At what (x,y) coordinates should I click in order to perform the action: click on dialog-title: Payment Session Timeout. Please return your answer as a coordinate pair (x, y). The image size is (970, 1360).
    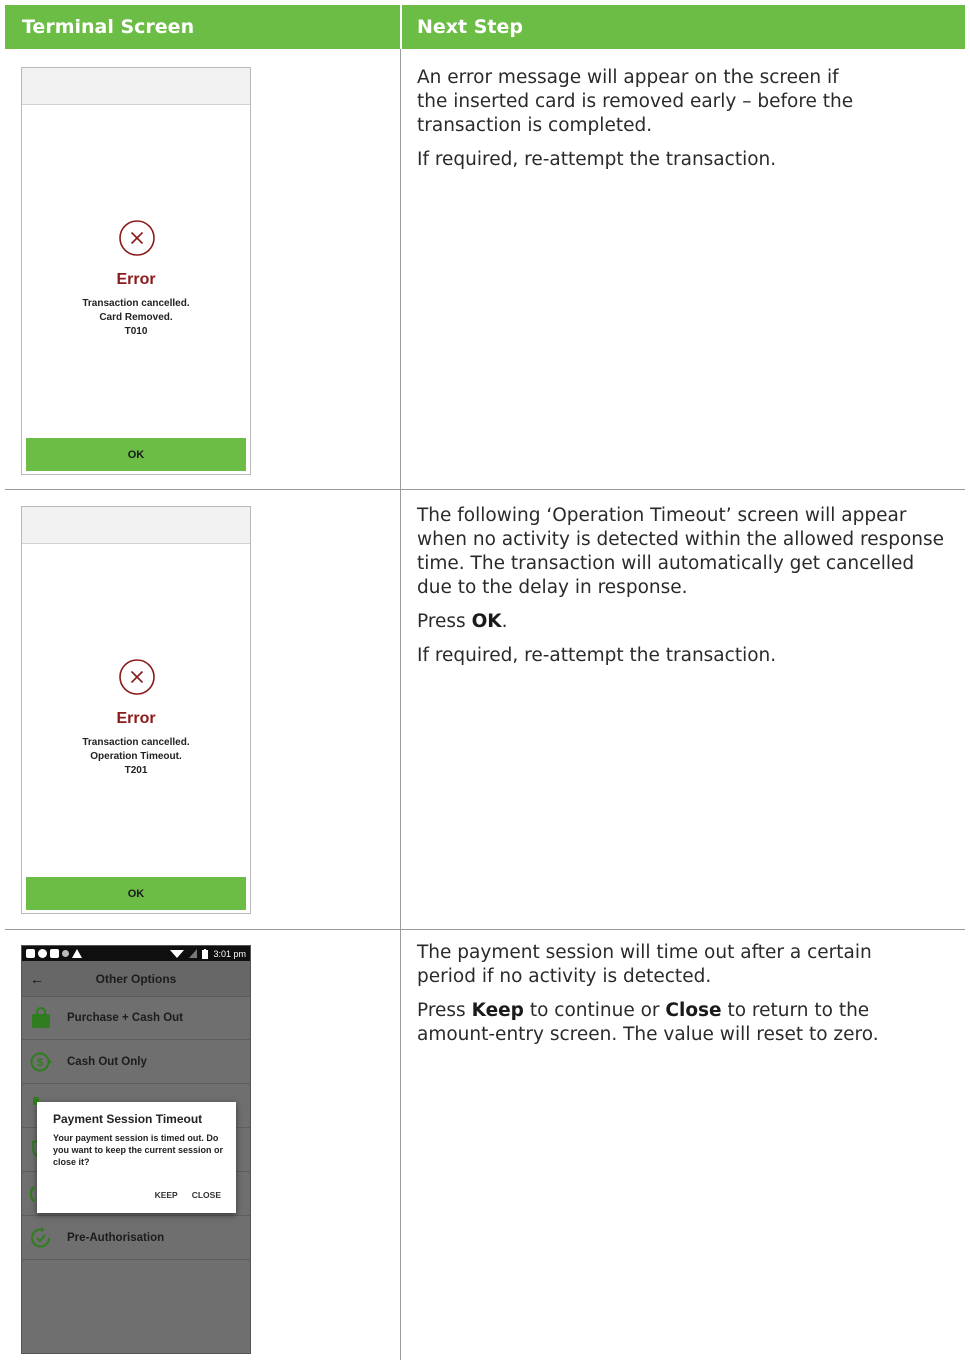
    Looking at the image, I should click on (128, 1119).